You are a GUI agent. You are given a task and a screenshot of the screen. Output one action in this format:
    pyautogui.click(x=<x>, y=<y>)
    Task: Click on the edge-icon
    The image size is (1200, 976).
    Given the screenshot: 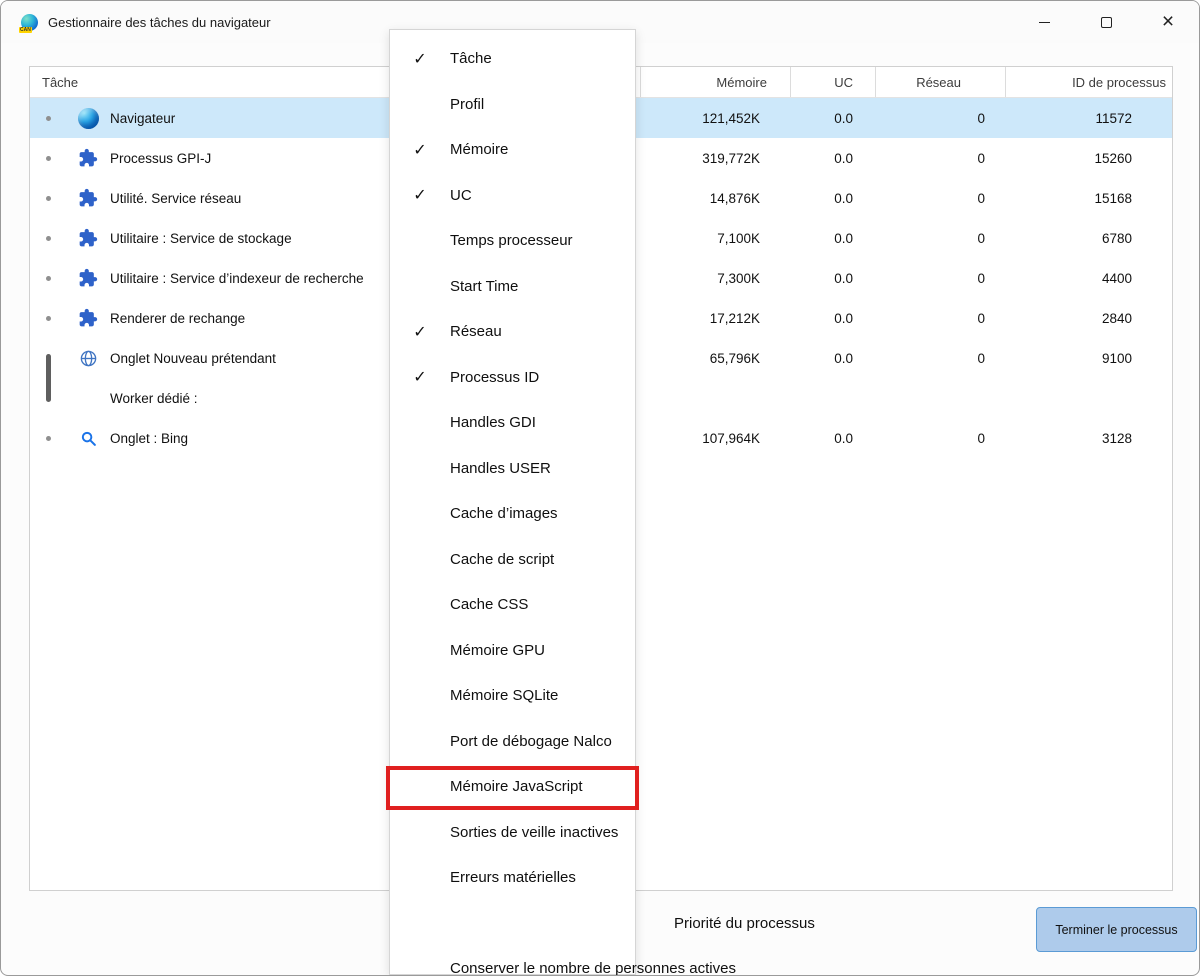 What is the action you would take?
    pyautogui.click(x=88, y=118)
    